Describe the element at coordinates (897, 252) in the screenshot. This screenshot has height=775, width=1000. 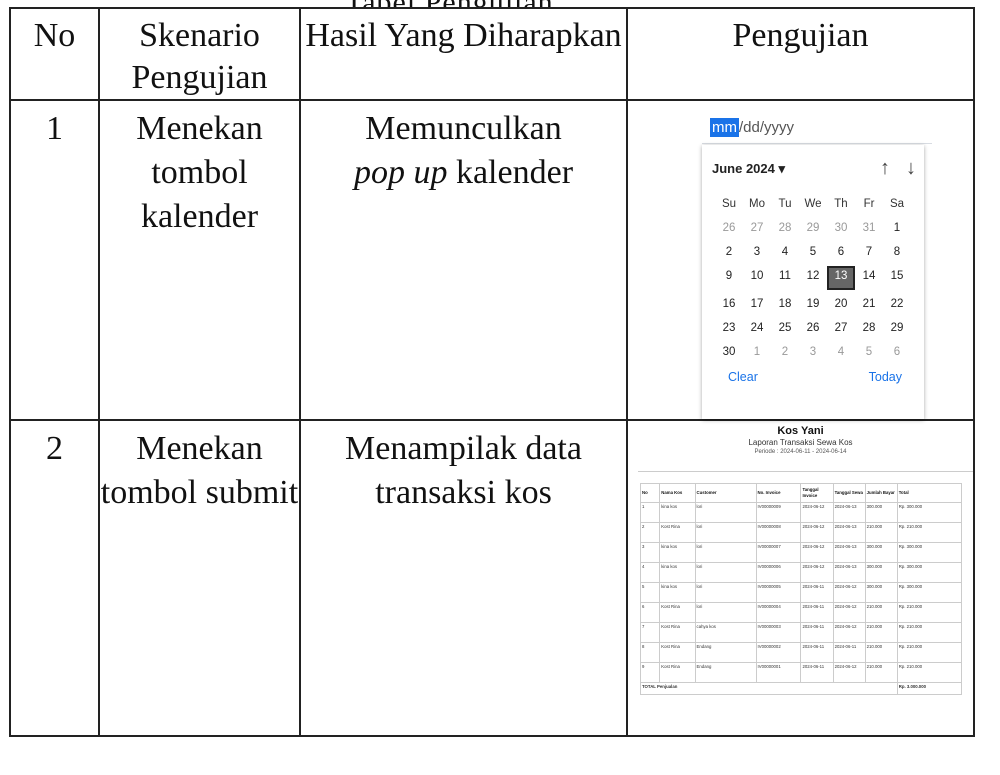
I see `calendar-day: 8` at that location.